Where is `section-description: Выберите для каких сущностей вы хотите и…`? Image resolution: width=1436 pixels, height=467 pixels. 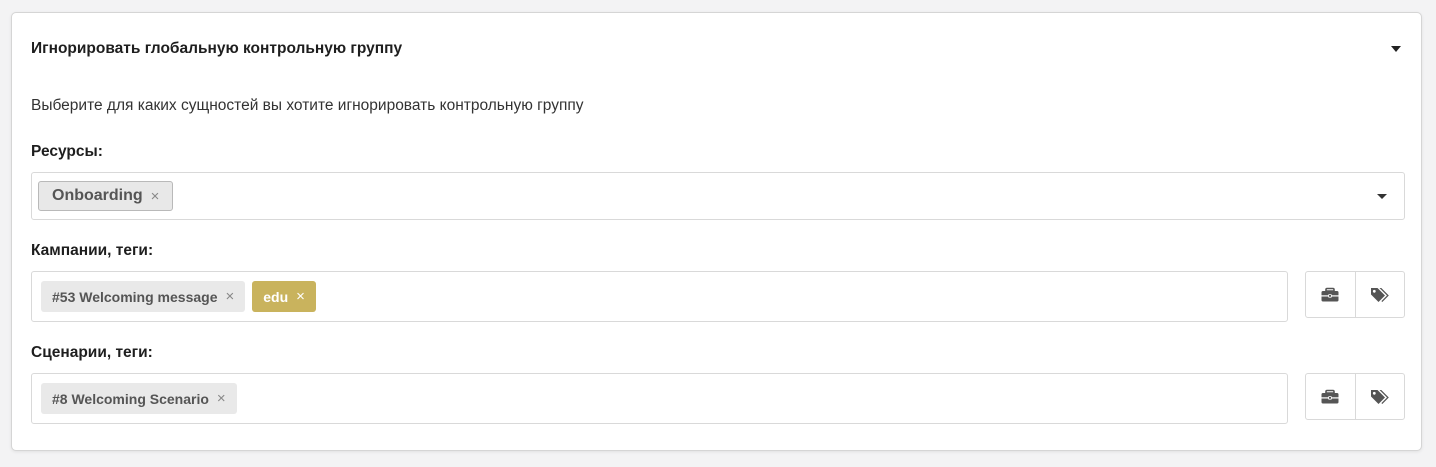
section-description: Выберите для каких сущностей вы хотите и… is located at coordinates (307, 105).